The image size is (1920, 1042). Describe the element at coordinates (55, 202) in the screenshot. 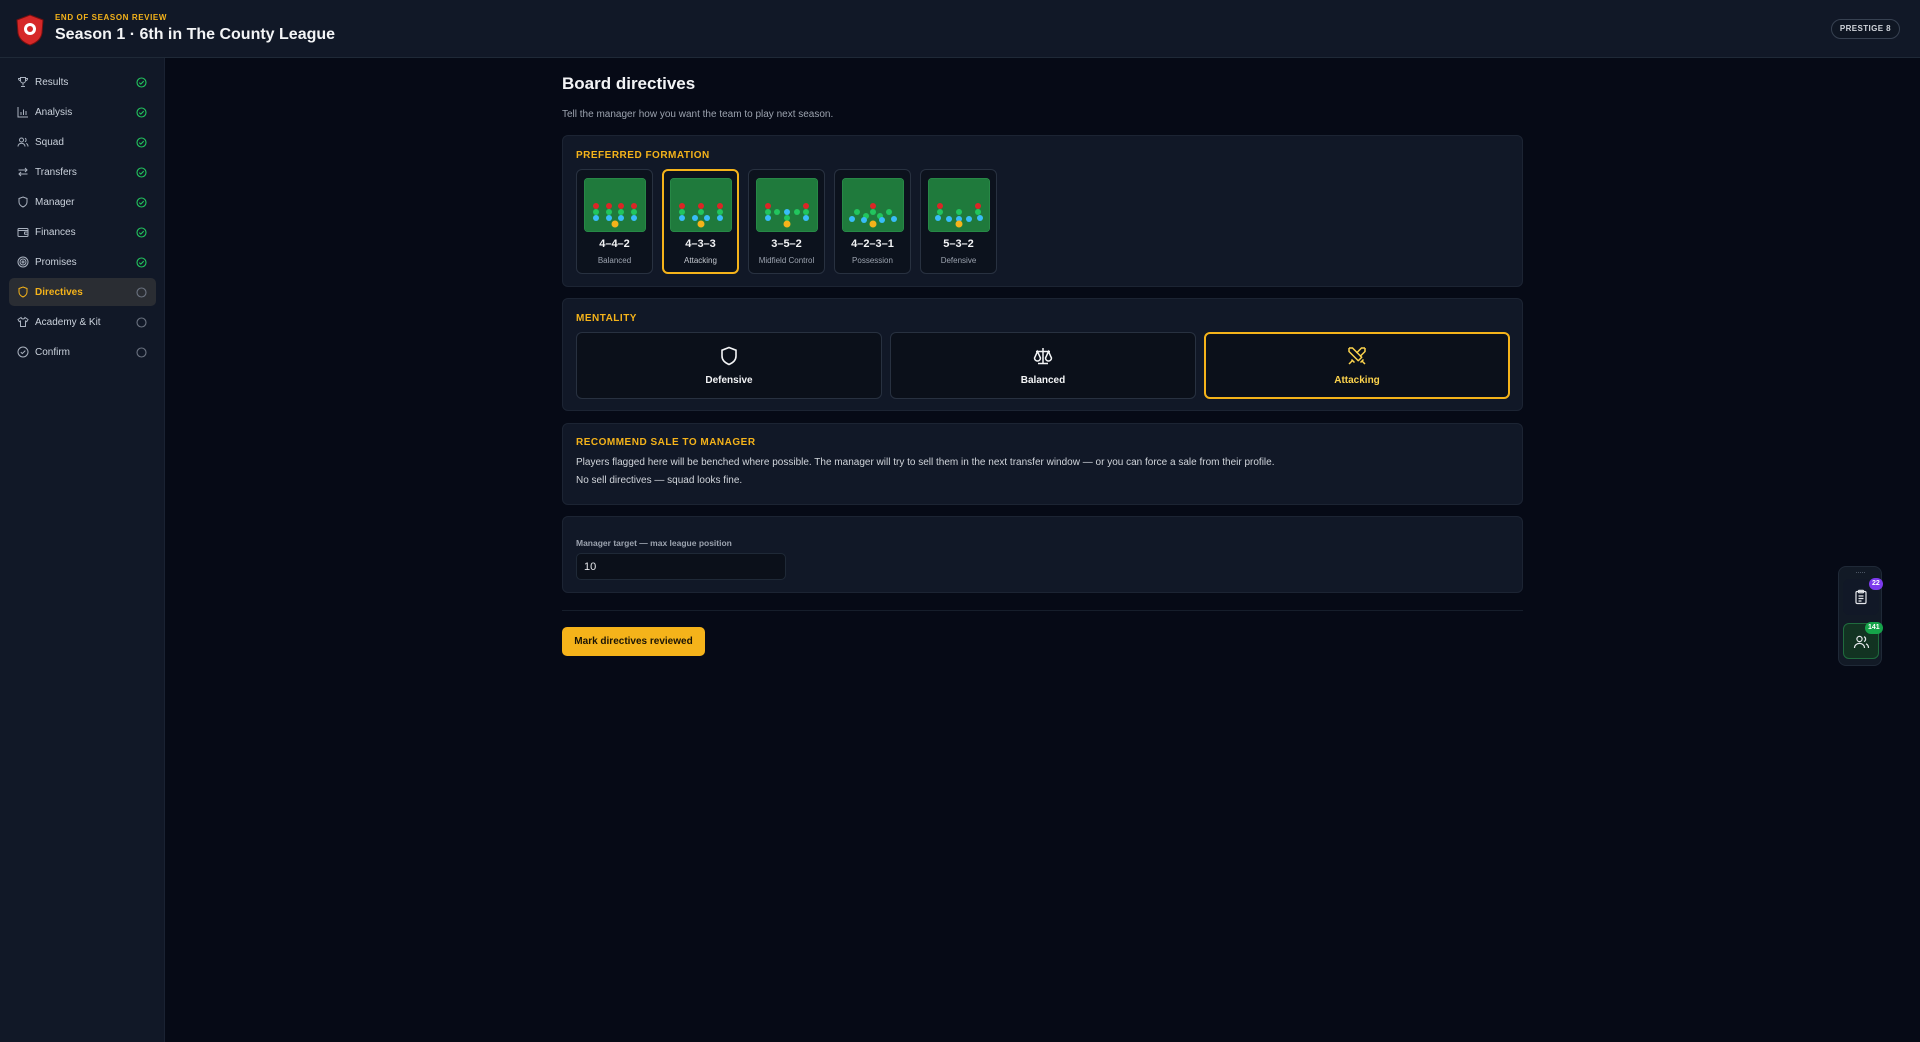

I see `sidebar-item-label: Manager` at that location.